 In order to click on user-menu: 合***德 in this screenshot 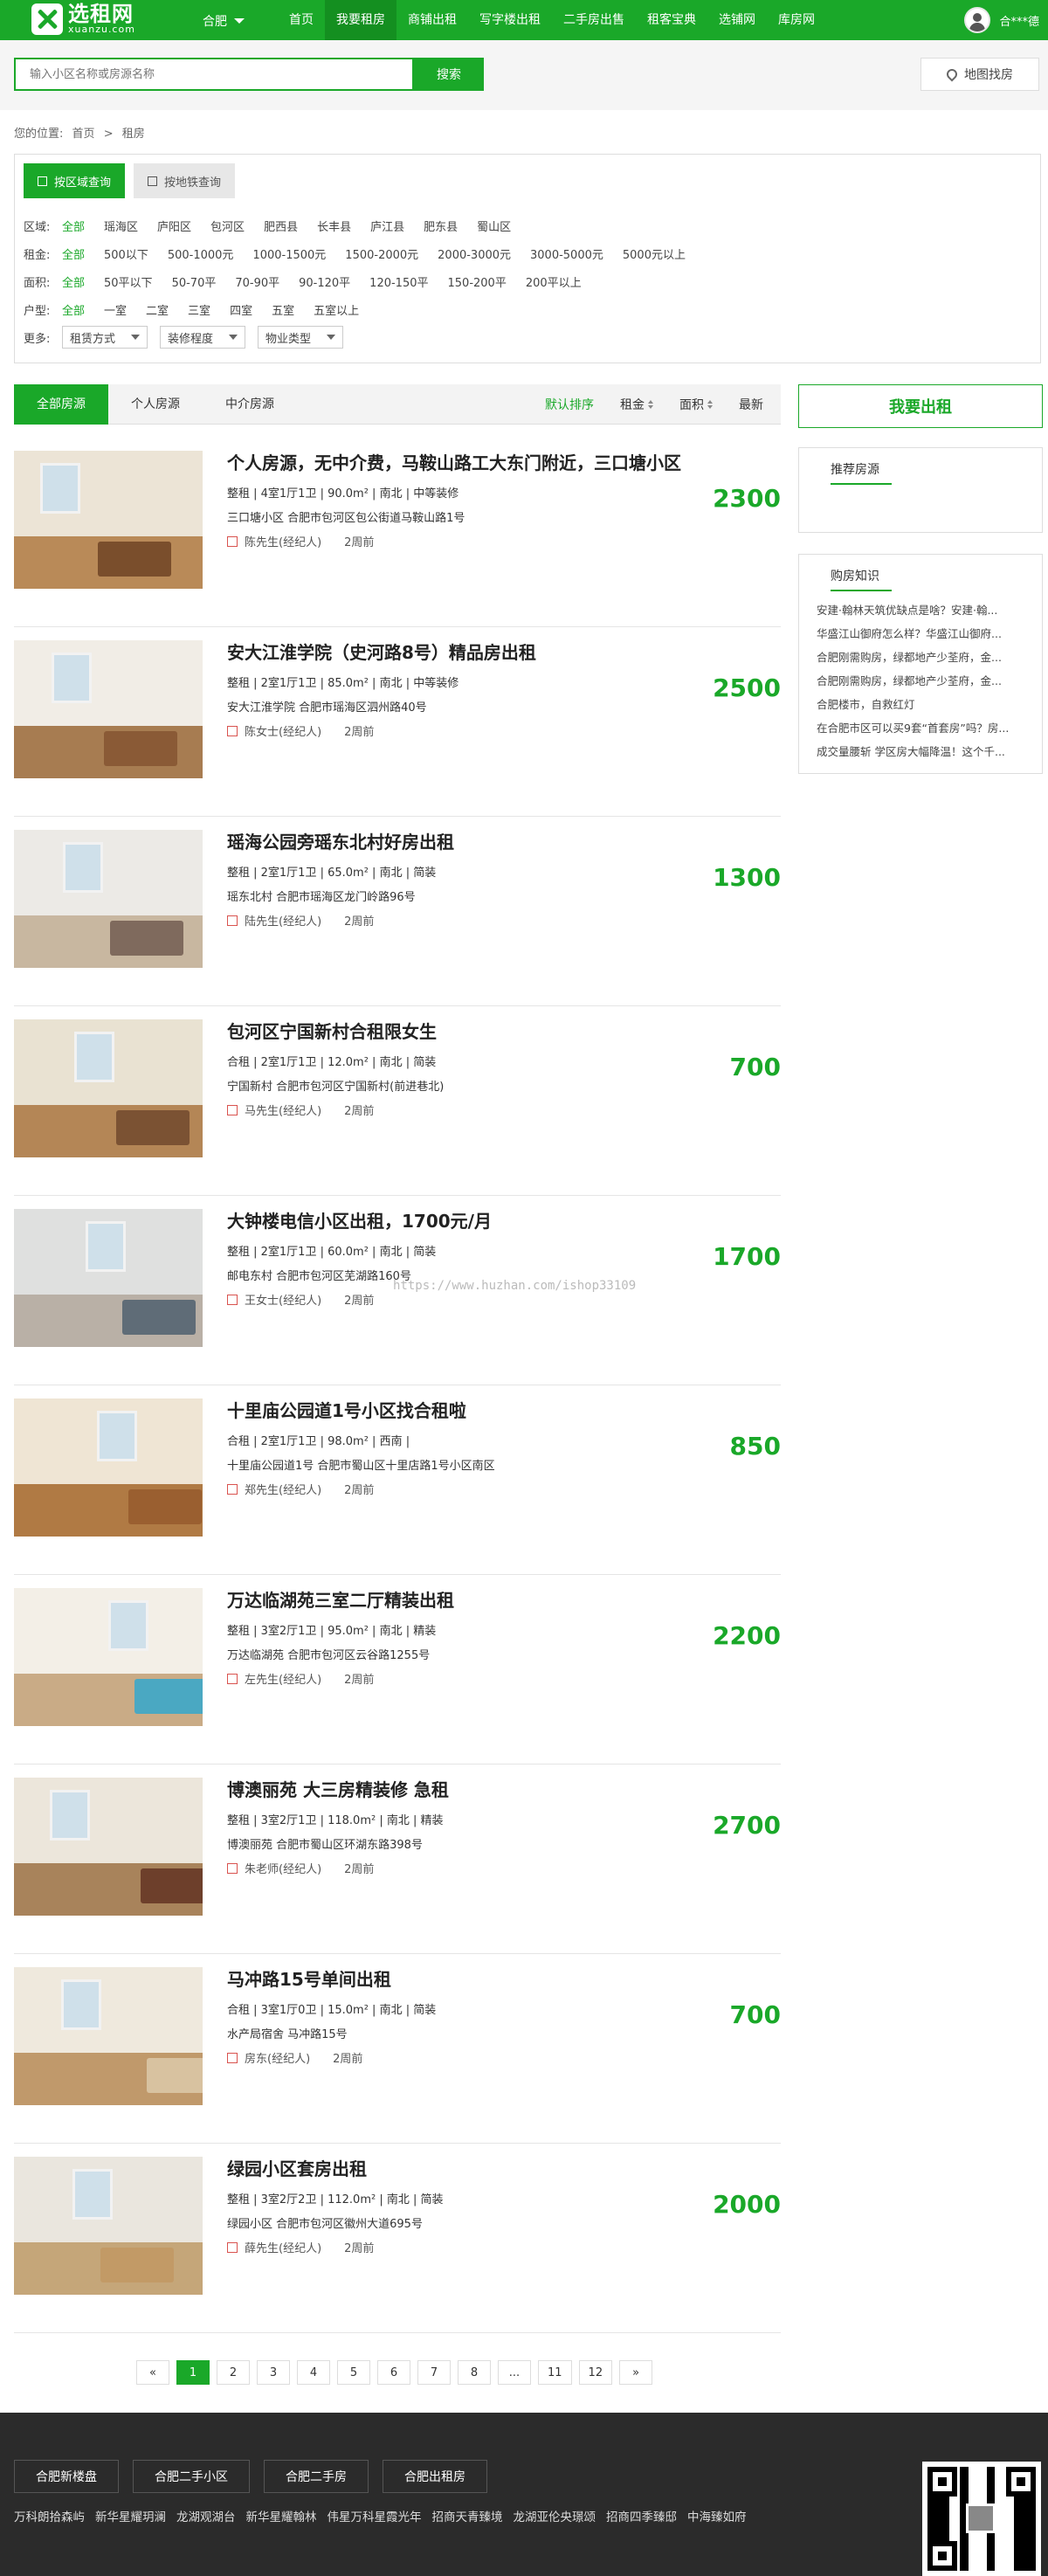, I will do `click(1001, 20)`.